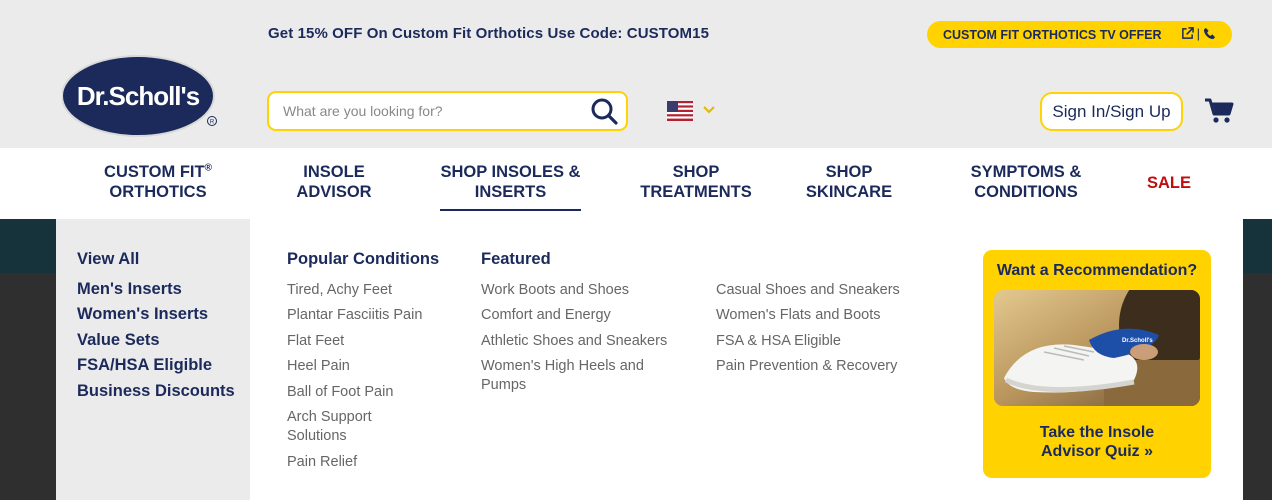  I want to click on menu-womens-inserts: Women's Inserts, so click(142, 314).